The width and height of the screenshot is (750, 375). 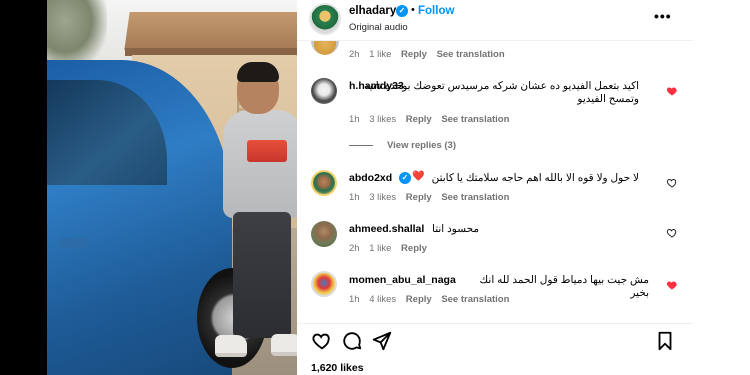 What do you see at coordinates (370, 178) in the screenshot?
I see `comment-username: abdo2xd` at bounding box center [370, 178].